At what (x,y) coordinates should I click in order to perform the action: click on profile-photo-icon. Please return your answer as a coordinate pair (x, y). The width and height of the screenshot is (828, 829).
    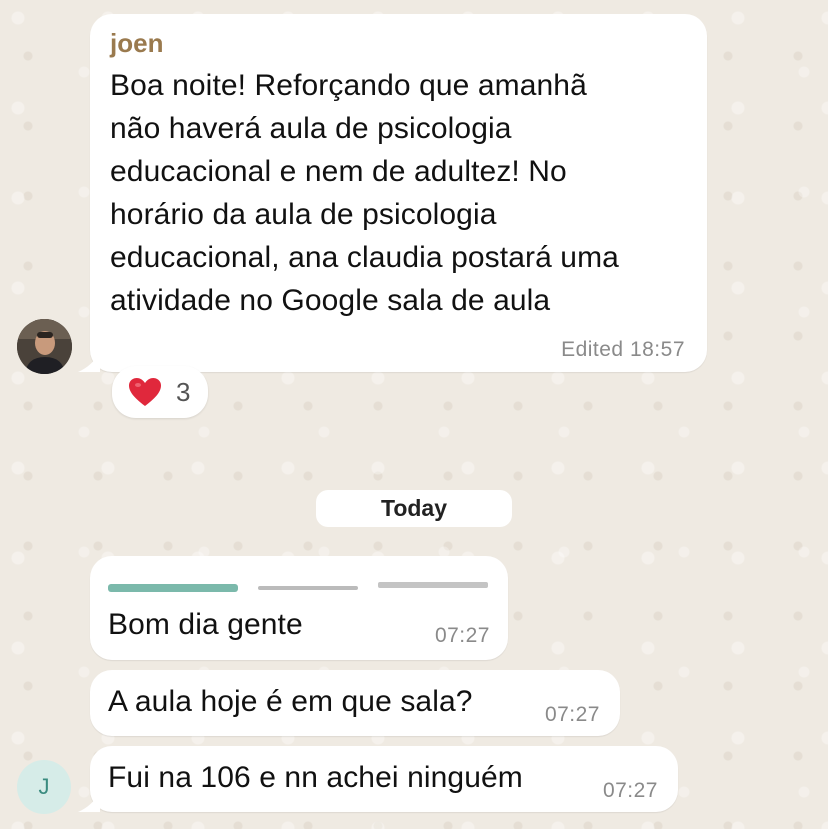
    Looking at the image, I should click on (44, 346).